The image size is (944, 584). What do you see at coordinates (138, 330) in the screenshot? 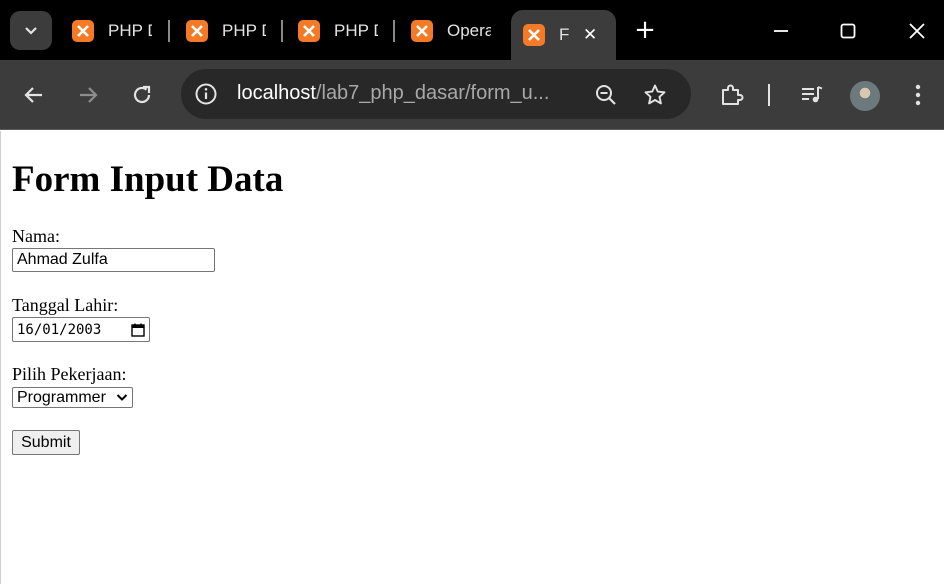
I see `calendar-icon` at bounding box center [138, 330].